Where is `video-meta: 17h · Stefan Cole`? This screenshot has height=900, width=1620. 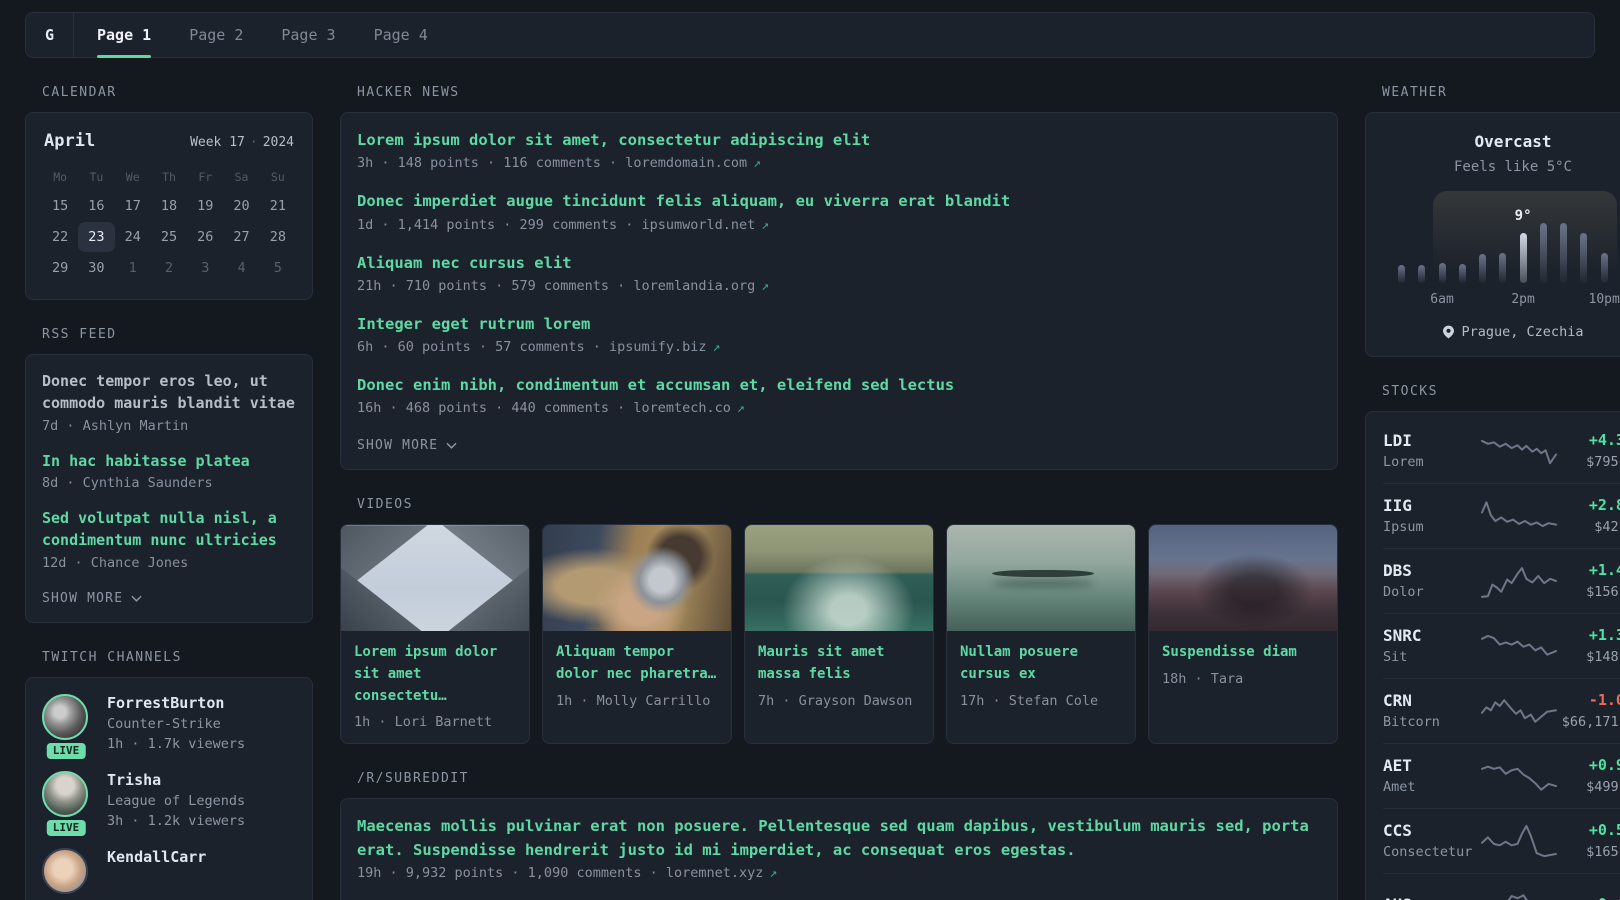 video-meta: 17h · Stefan Cole is located at coordinates (1029, 700).